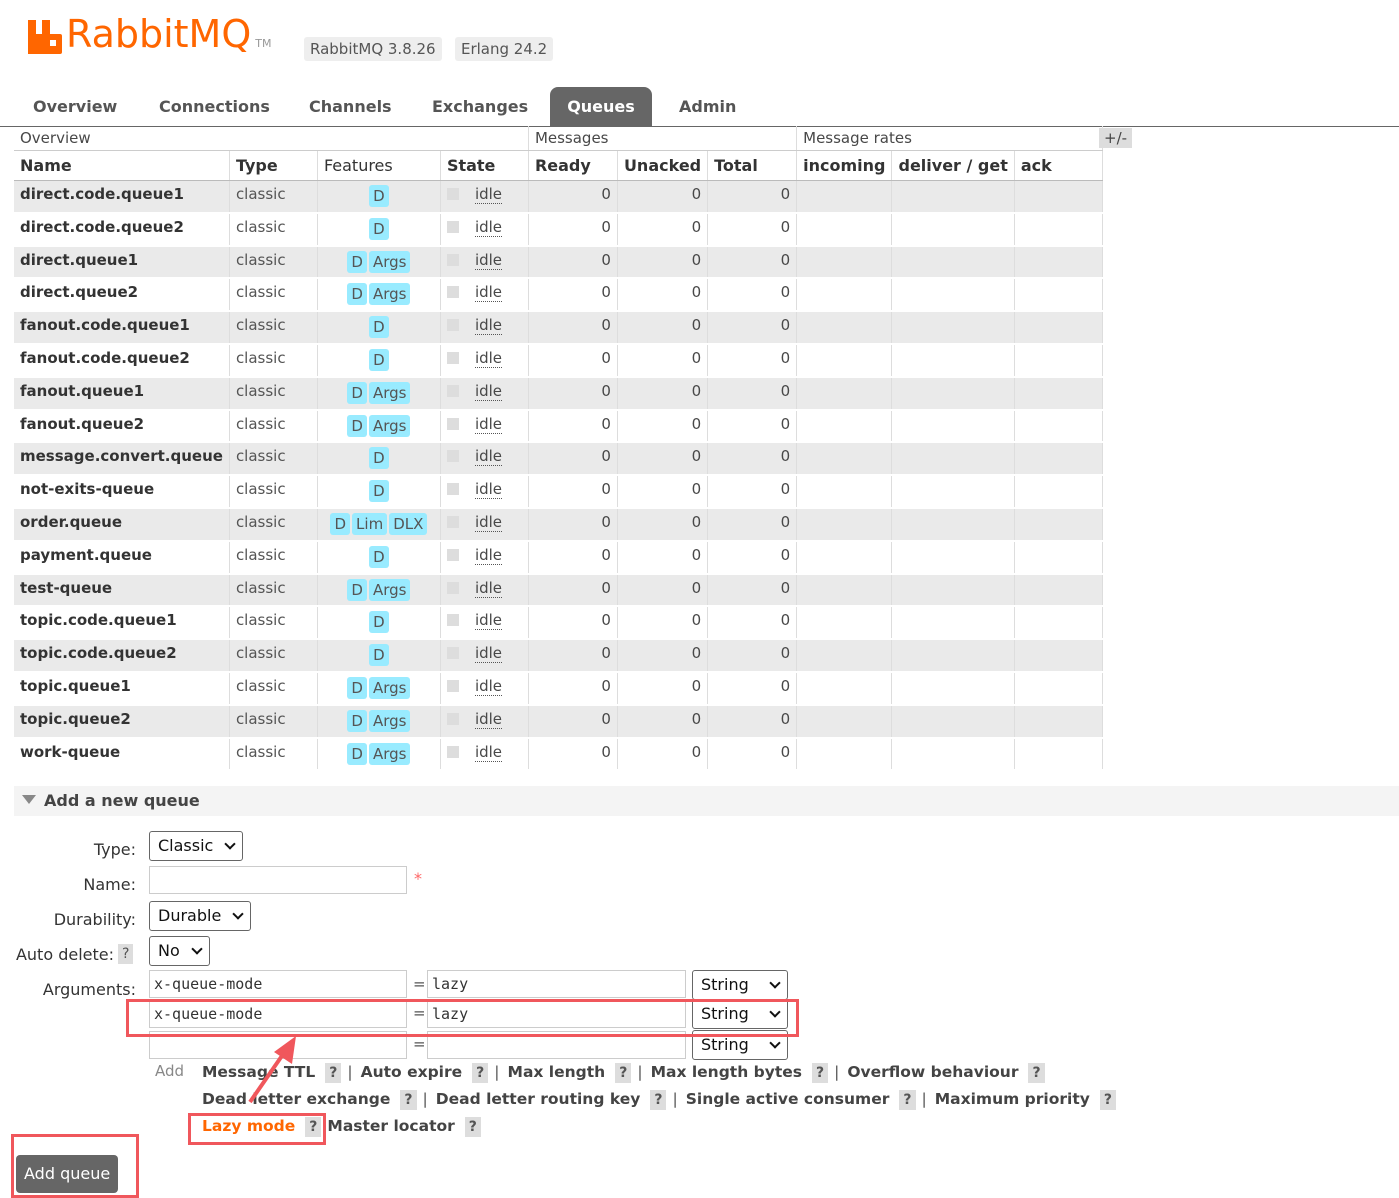 The height and width of the screenshot is (1198, 1399). I want to click on queue-name-link: topic.queue2, so click(122, 721).